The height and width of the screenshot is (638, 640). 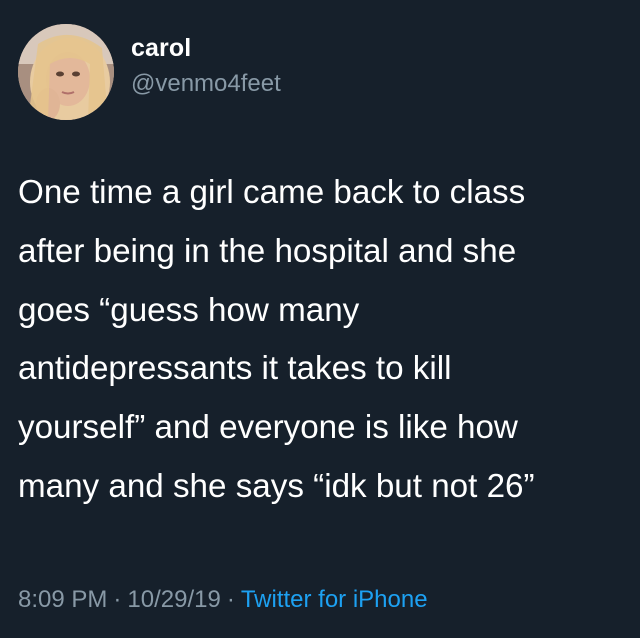 What do you see at coordinates (223, 600) in the screenshot?
I see `tweet-meta: 8:09 PM · 10/29/19 · Twitter for iPhone` at bounding box center [223, 600].